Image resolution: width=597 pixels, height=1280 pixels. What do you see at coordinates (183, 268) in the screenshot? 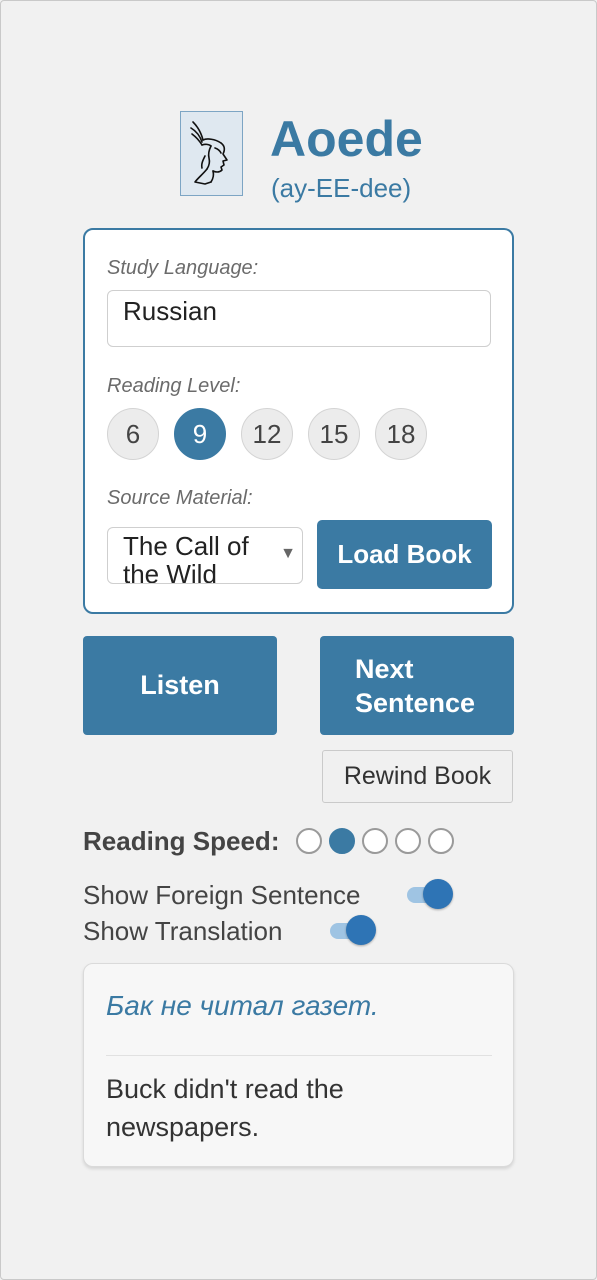
I see `study-language-label: Study Language:` at bounding box center [183, 268].